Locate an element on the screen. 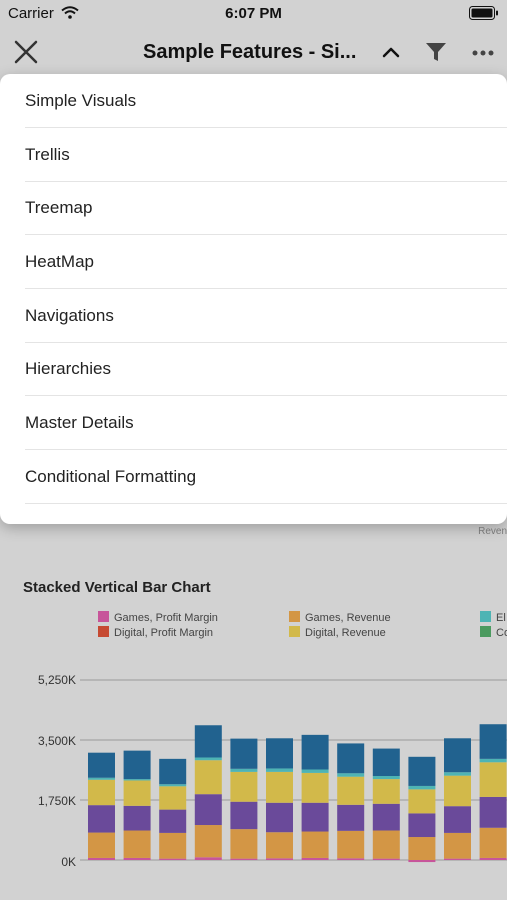  legend-item: Games, Profit Margin is located at coordinates (158, 617).